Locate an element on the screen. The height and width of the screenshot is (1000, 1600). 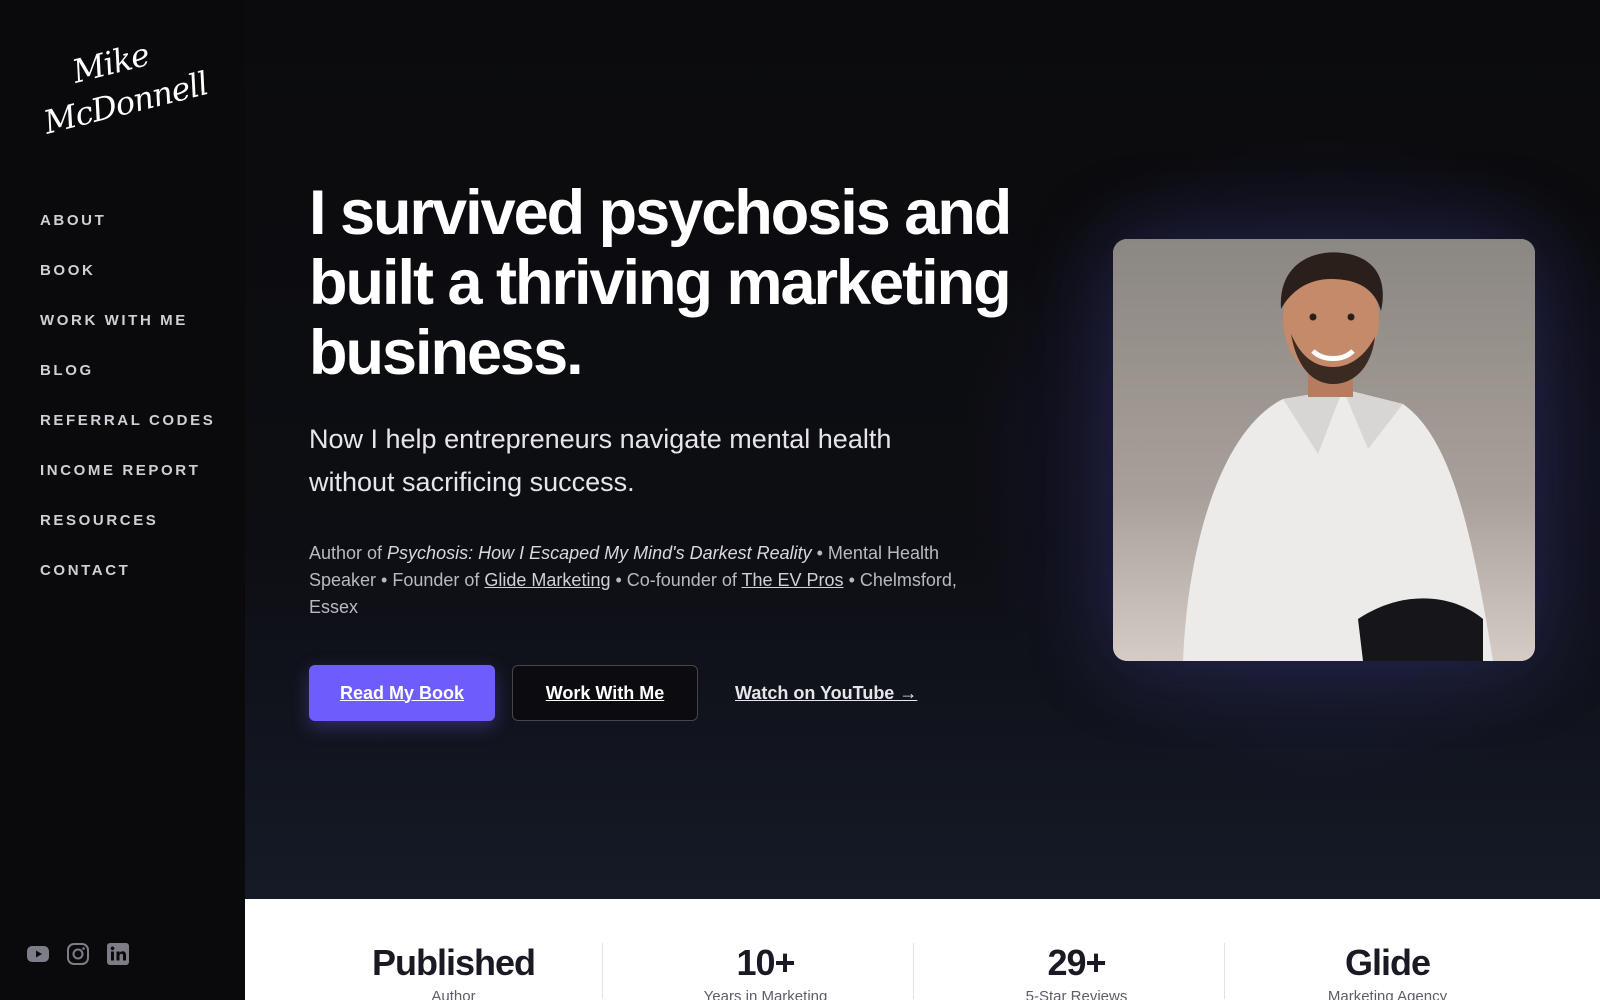
nav-item-blog: BLOG is located at coordinates (127, 385).